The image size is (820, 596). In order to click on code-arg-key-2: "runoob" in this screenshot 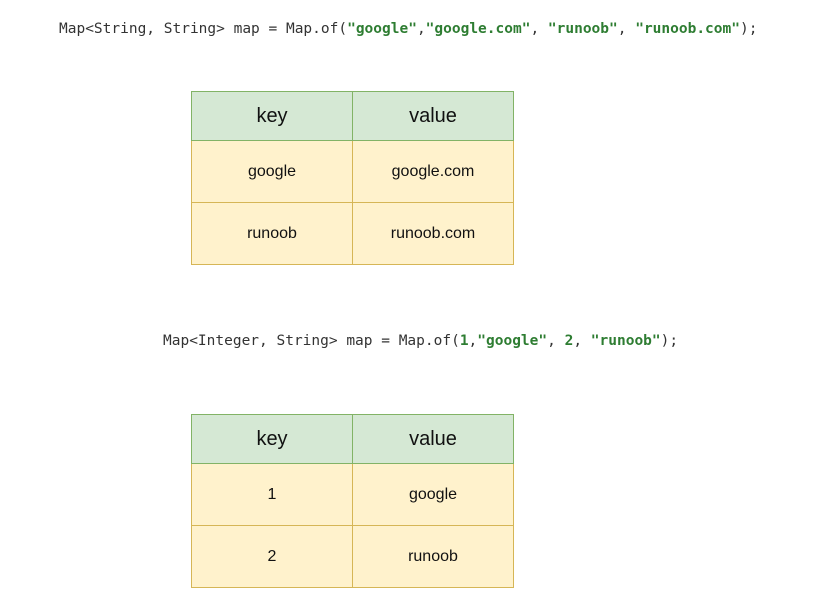, I will do `click(582, 29)`.